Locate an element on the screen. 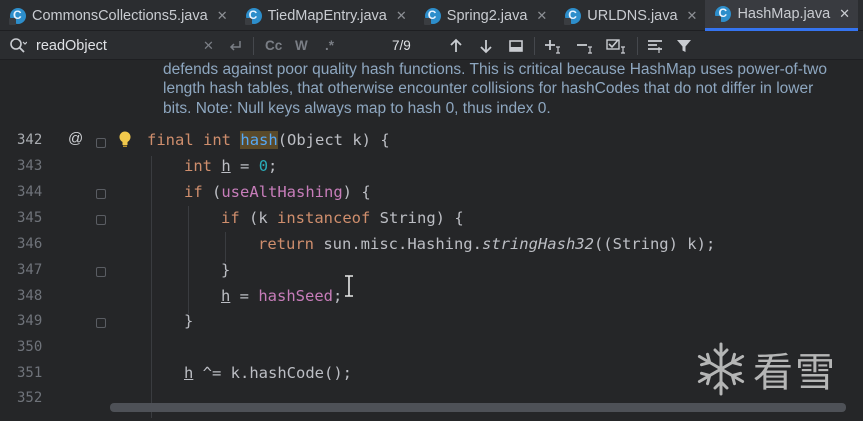  tab-tiedmapentry: TiedMapEntry.java ✕ is located at coordinates (325, 15).